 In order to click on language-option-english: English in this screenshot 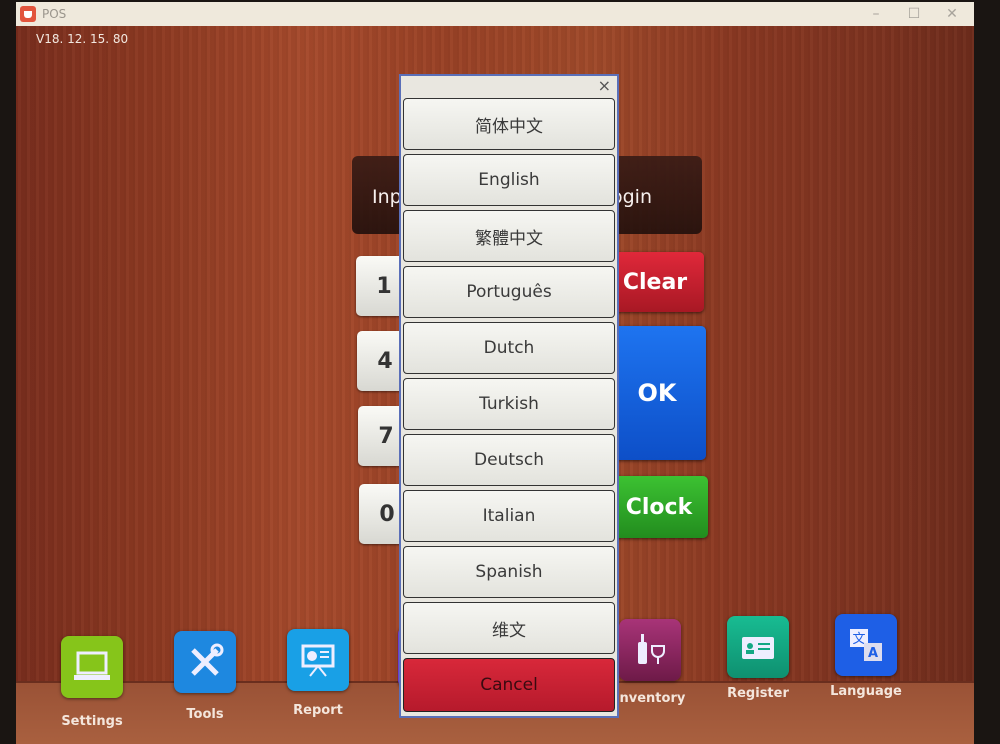, I will do `click(509, 180)`.